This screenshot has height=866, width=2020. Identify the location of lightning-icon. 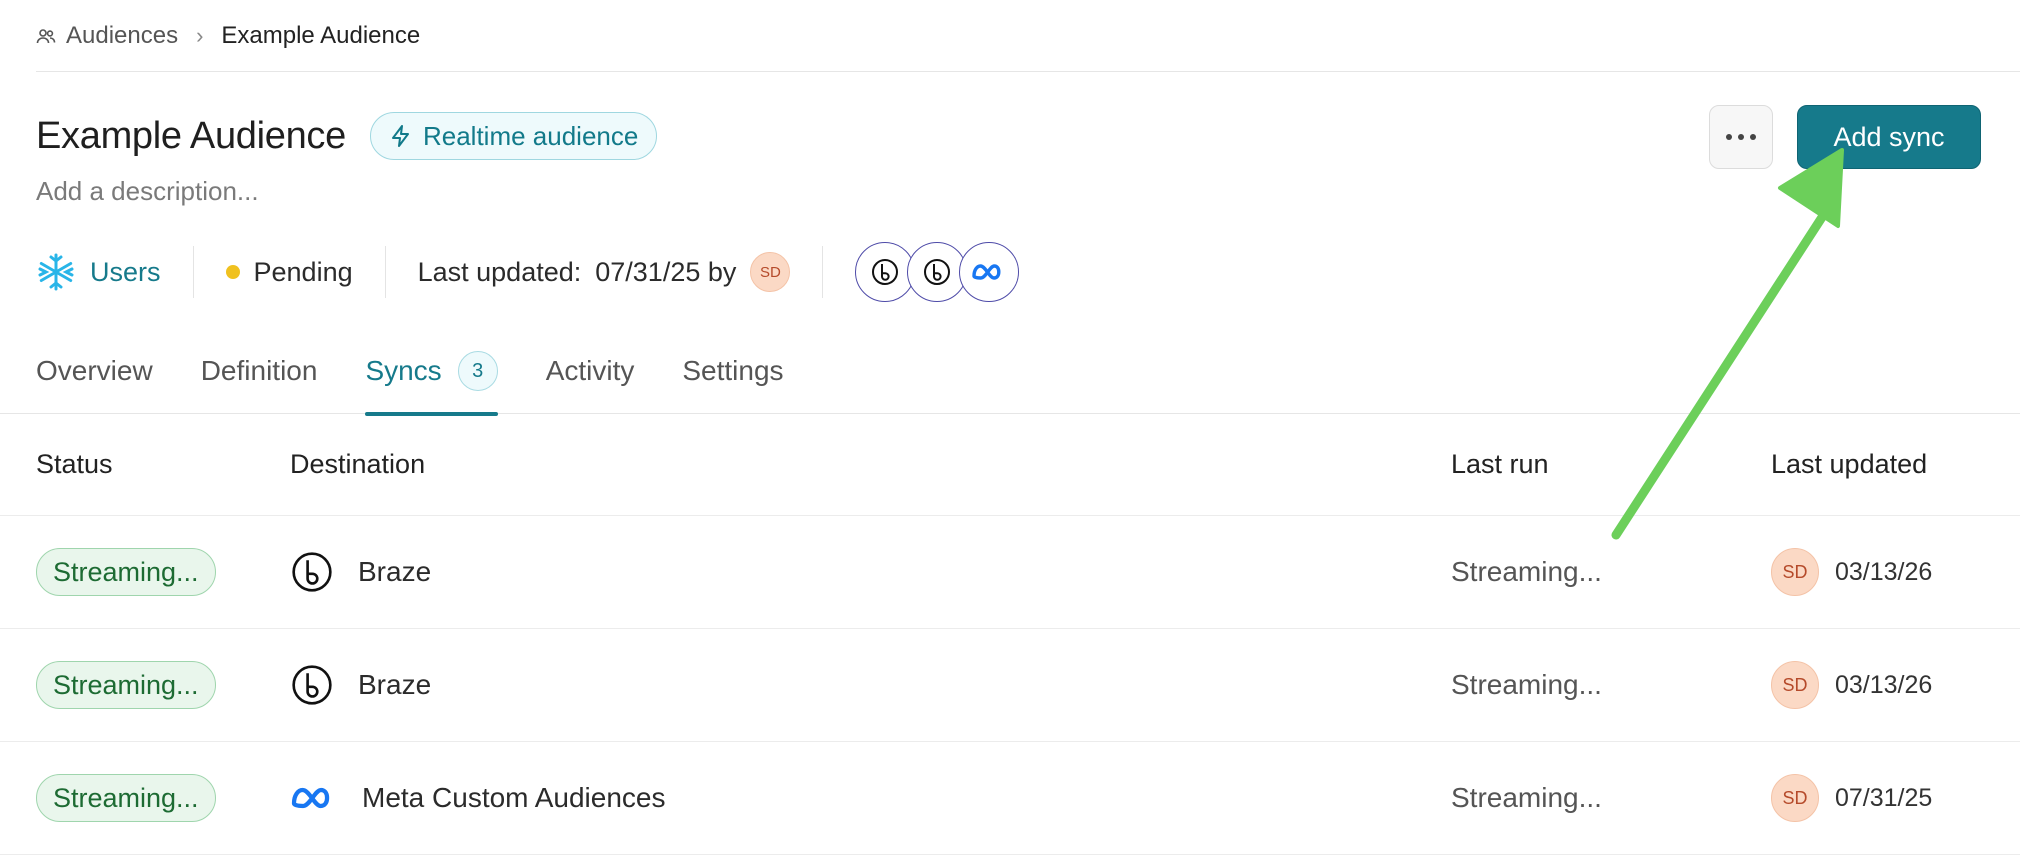
(400, 136).